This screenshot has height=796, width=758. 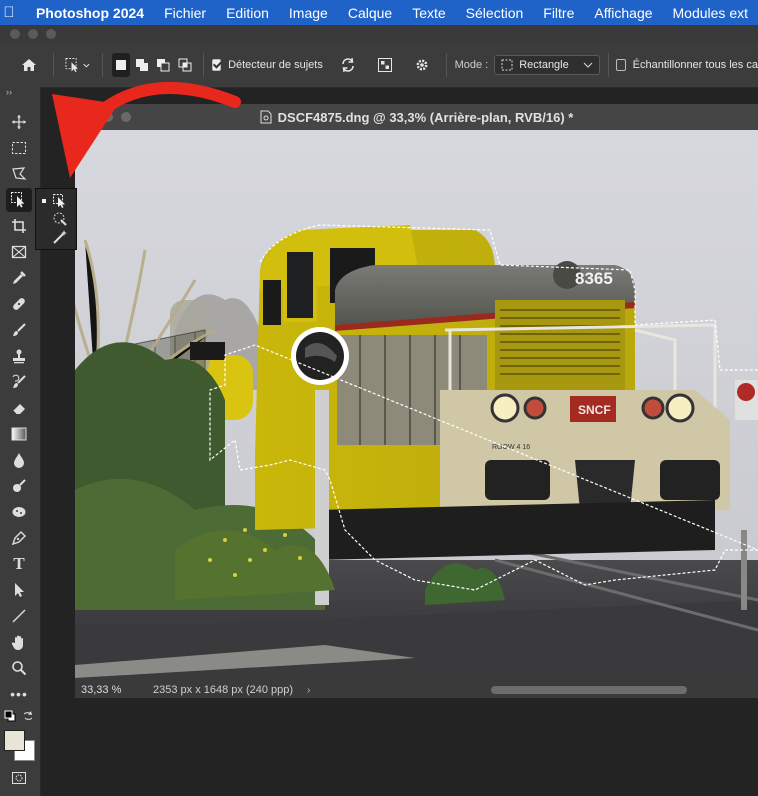 What do you see at coordinates (507, 65) in the screenshot?
I see `rectangle-marquee-icon` at bounding box center [507, 65].